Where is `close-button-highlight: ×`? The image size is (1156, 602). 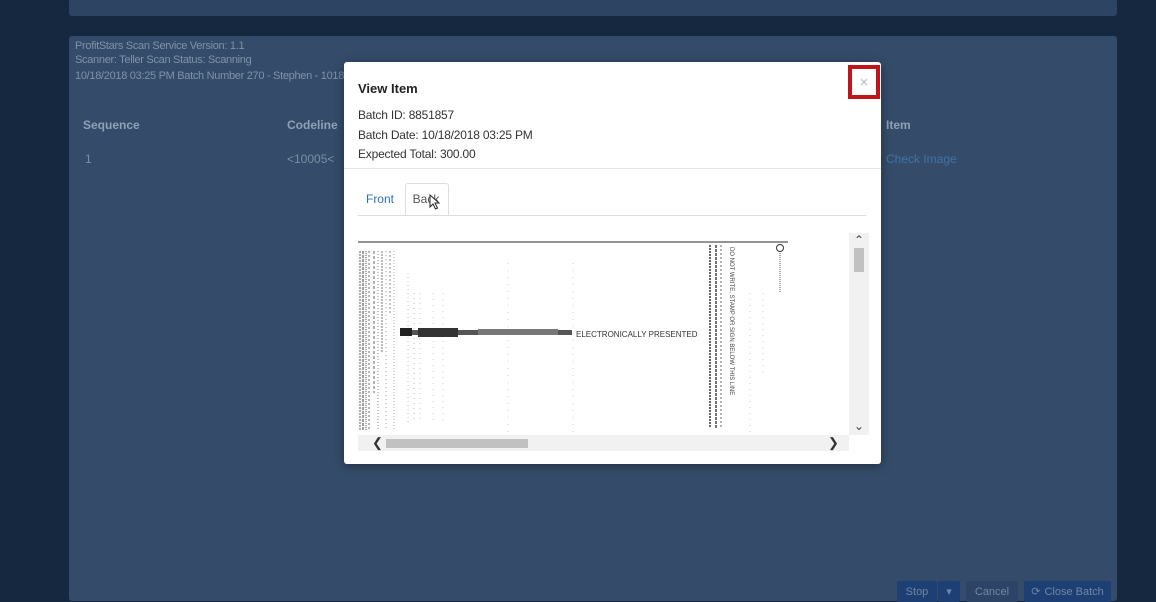
close-button-highlight: × is located at coordinates (864, 82).